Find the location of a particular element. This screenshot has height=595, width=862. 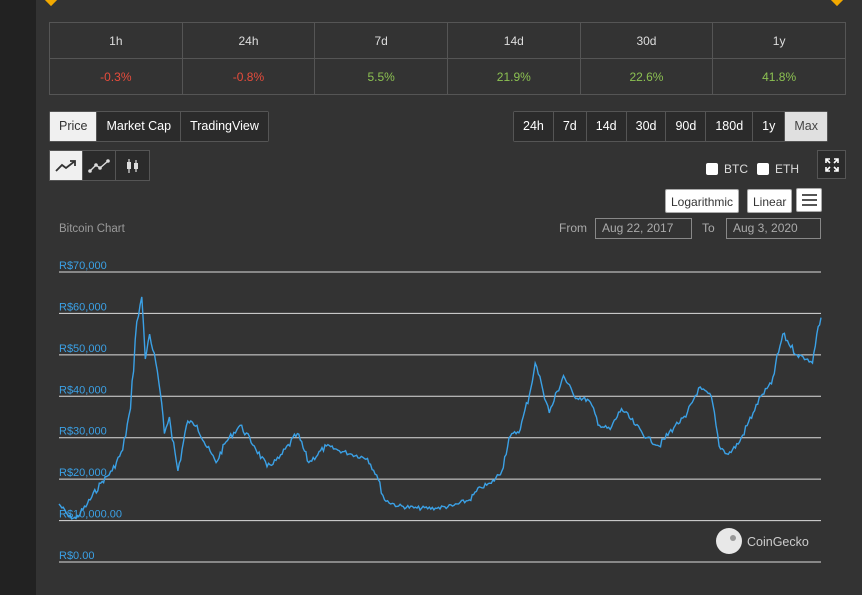

y-tick-label: R$40,000 is located at coordinates (83, 390).